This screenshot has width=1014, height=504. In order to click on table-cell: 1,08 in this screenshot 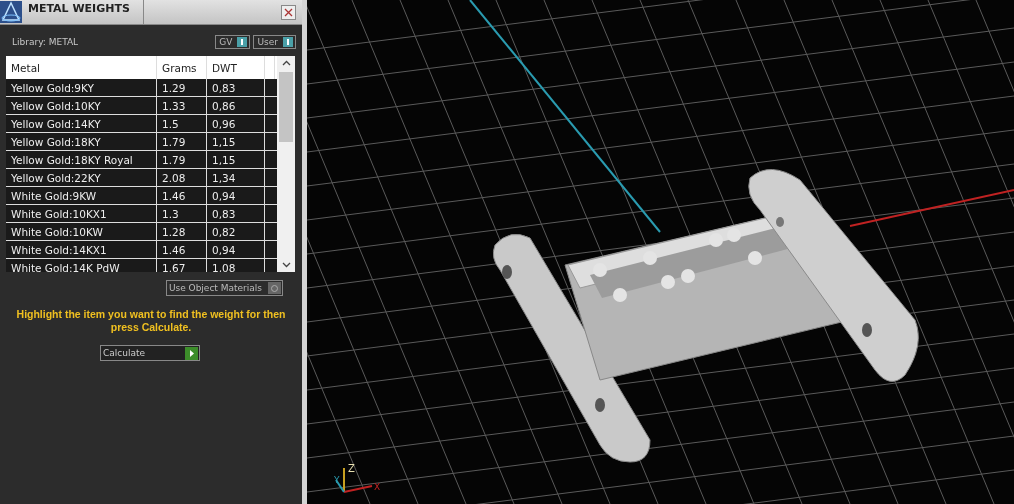, I will do `click(236, 265)`.